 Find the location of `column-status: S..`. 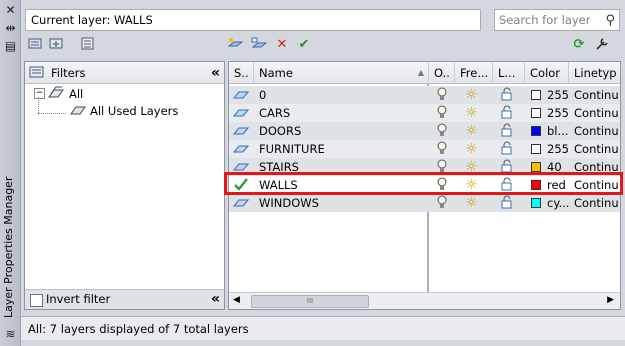

column-status: S.. is located at coordinates (241, 73).